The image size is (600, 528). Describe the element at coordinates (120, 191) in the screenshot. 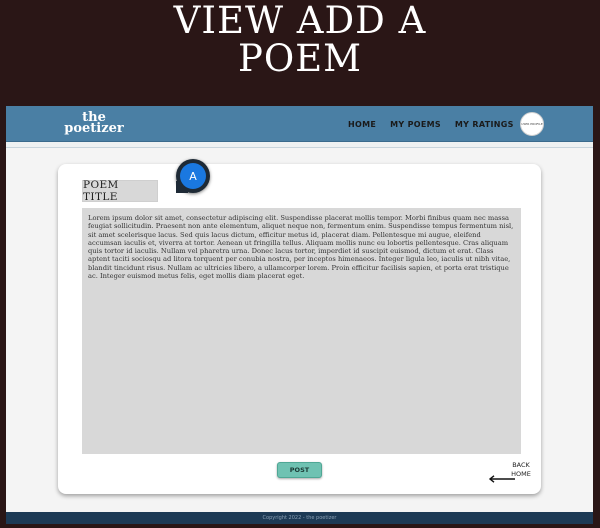

I see `poem-title-input: POEM TITLE` at that location.